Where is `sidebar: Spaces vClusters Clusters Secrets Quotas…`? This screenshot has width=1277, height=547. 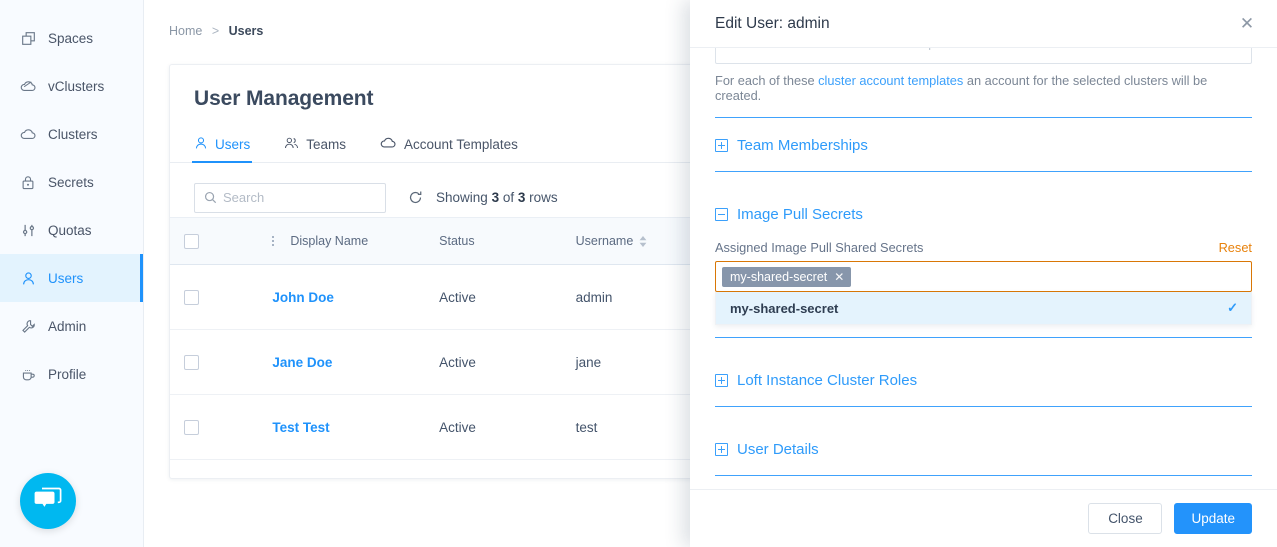 sidebar: Spaces vClusters Clusters Secrets Quotas… is located at coordinates (72, 273).